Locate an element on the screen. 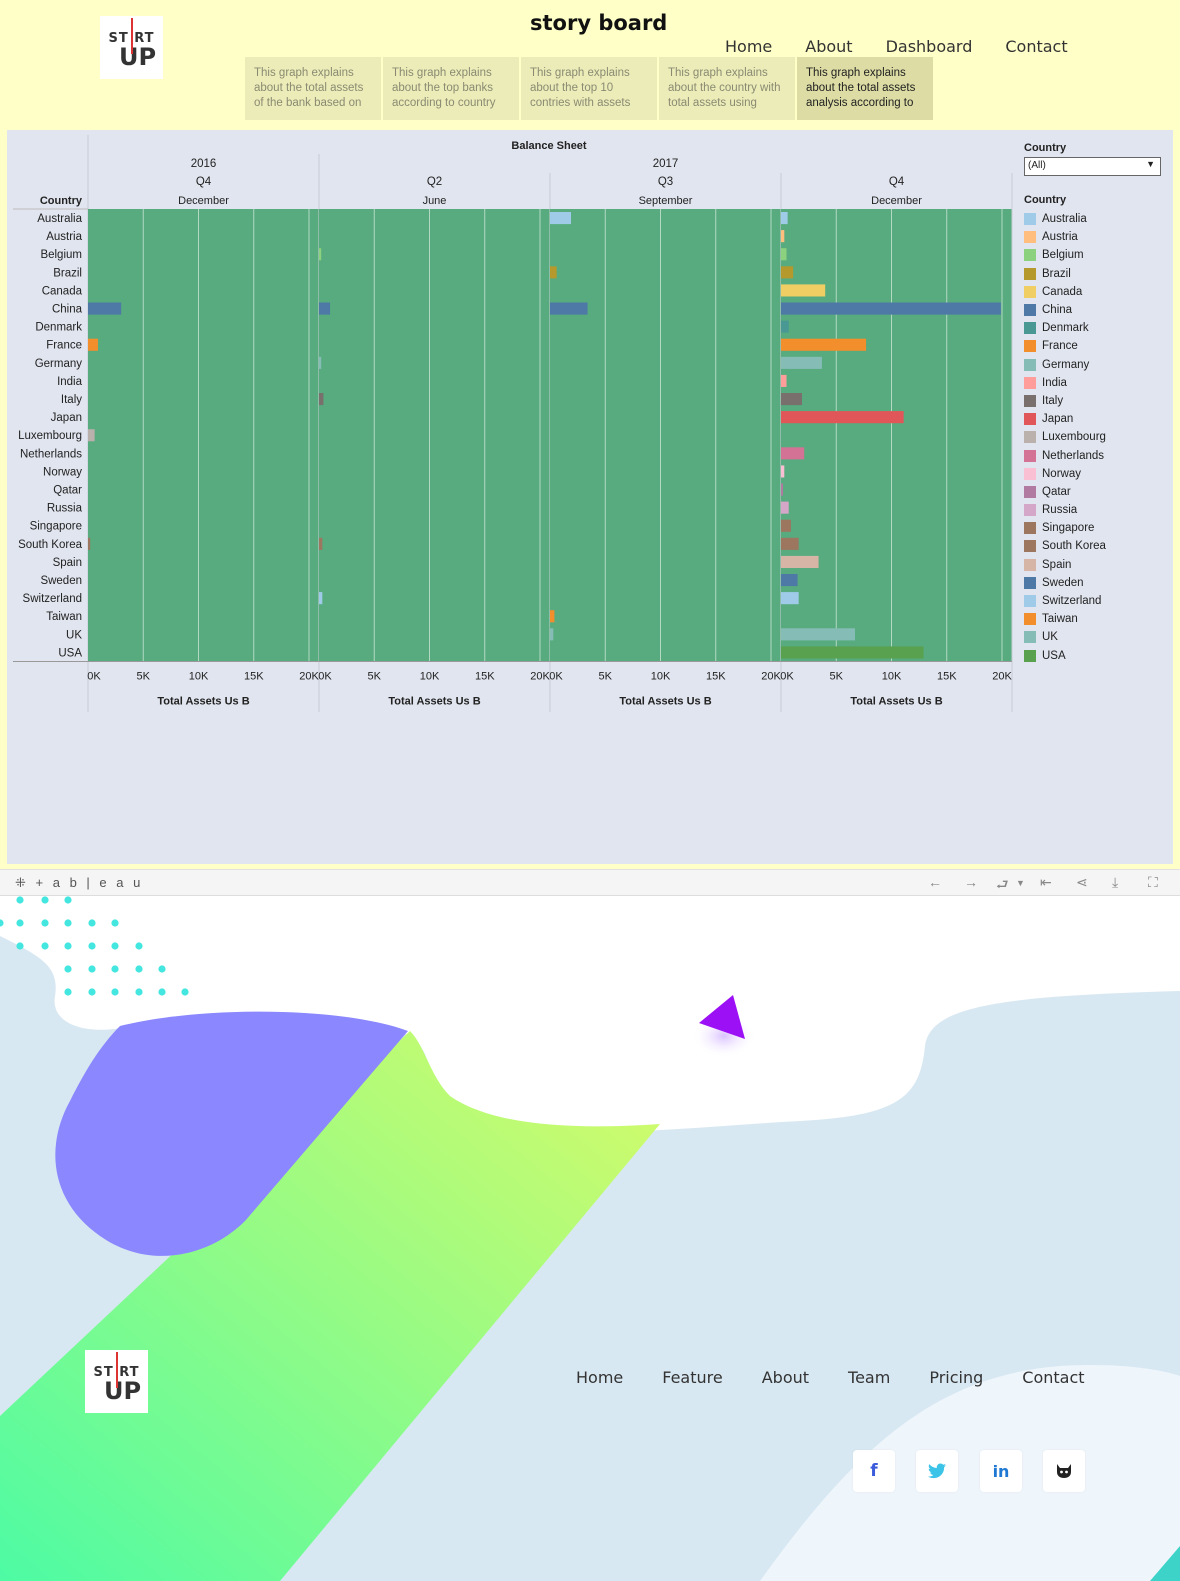 Image resolution: width=1180 pixels, height=1581 pixels. legend-item: Norway is located at coordinates (1096, 474).